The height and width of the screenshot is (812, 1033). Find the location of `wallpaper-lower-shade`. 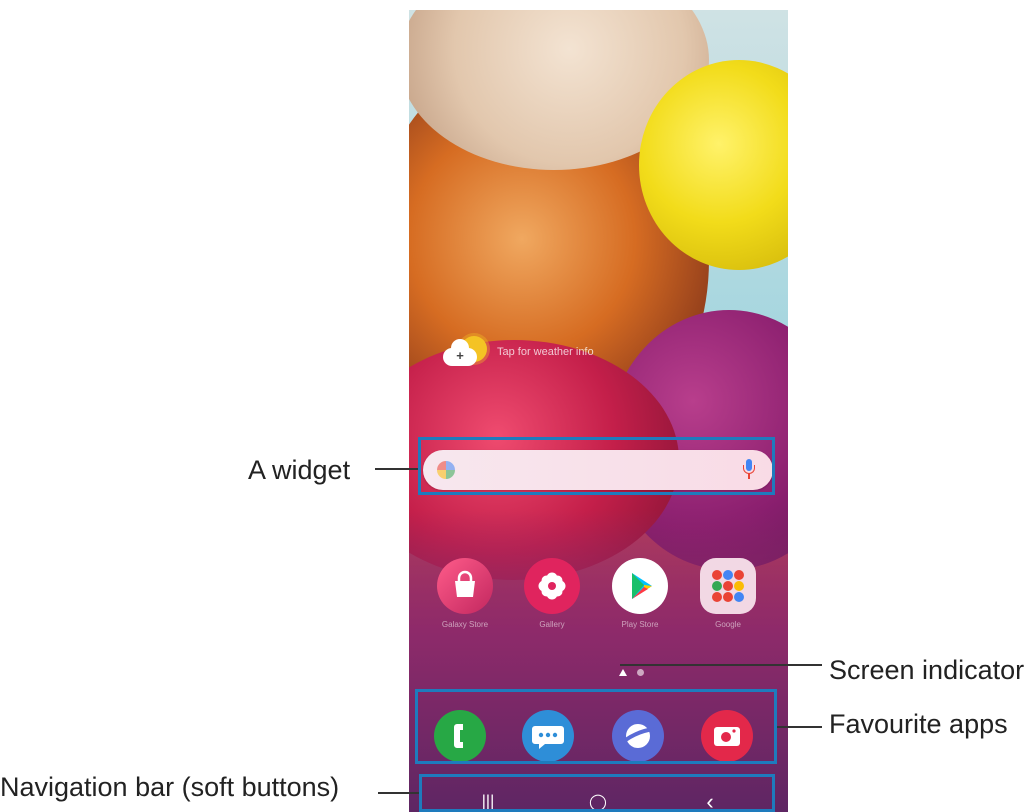

wallpaper-lower-shade is located at coordinates (598, 661).